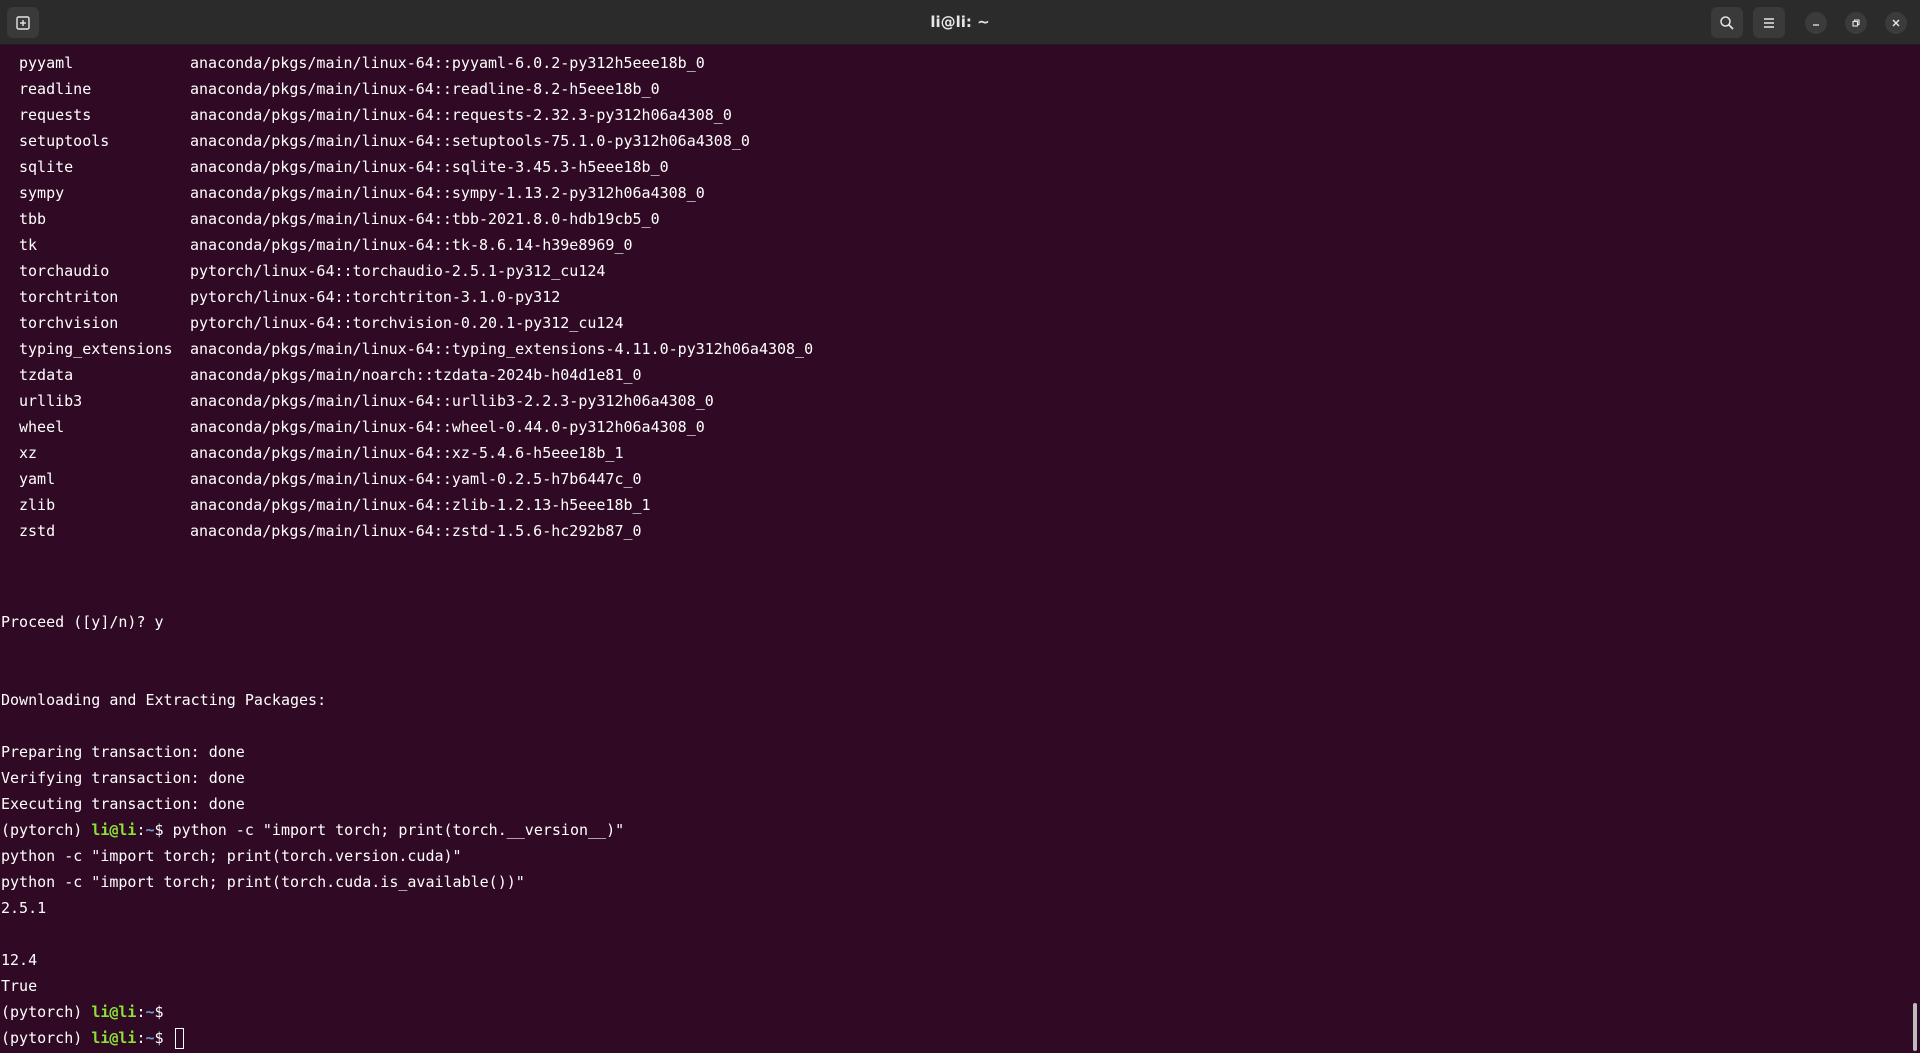 The width and height of the screenshot is (1920, 1053). Describe the element at coordinates (37, 531) in the screenshot. I see `package-name: zstd` at that location.